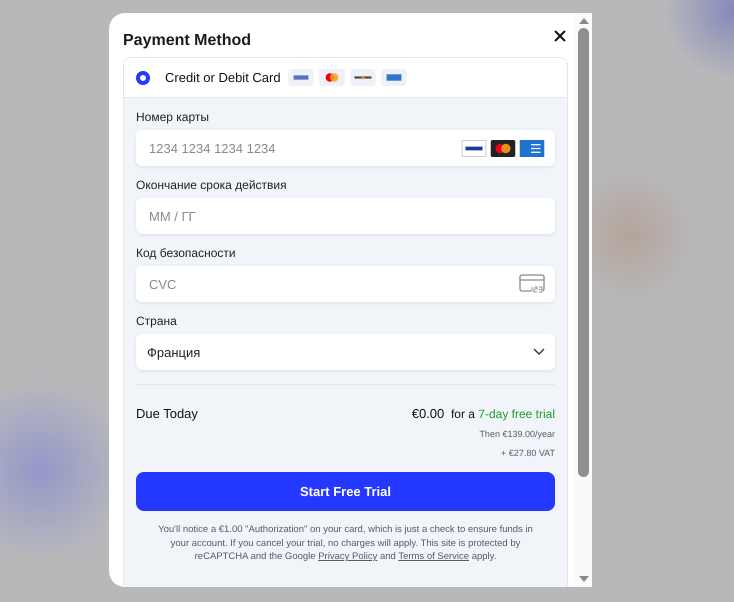 The width and height of the screenshot is (734, 602). I want to click on field-label: Код безопасности, so click(186, 253).